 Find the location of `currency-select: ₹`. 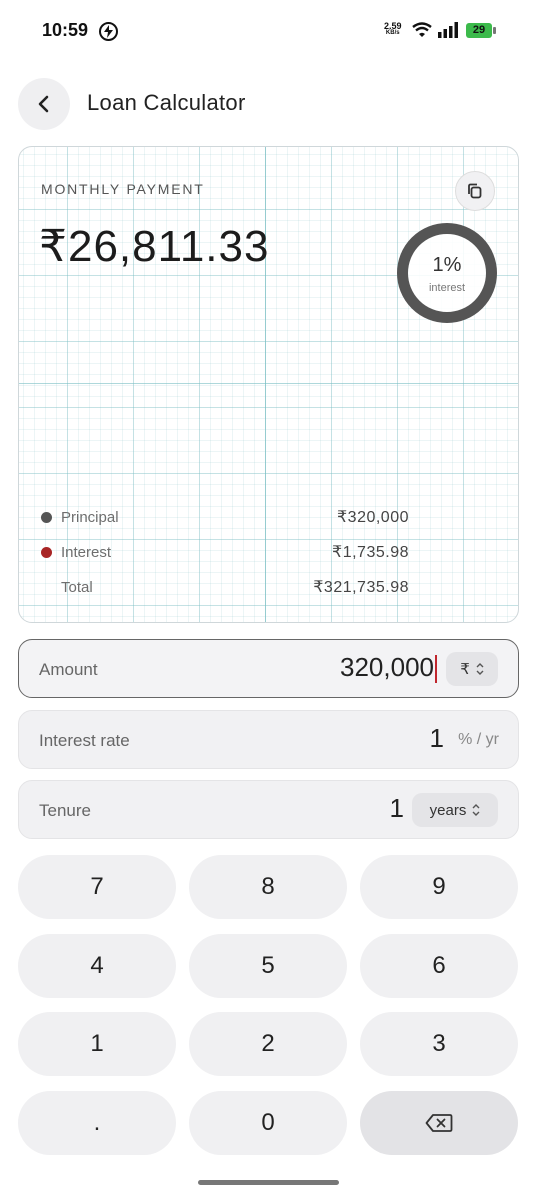

currency-select: ₹ is located at coordinates (472, 669).